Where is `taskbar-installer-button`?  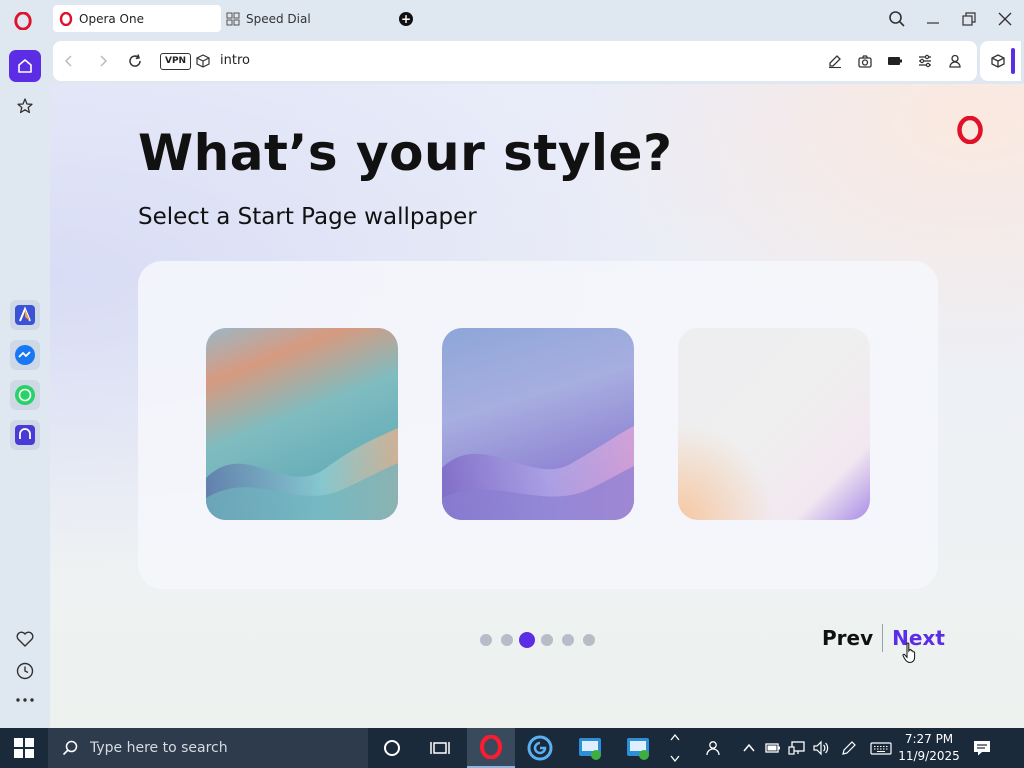
taskbar-installer-button is located at coordinates (590, 748).